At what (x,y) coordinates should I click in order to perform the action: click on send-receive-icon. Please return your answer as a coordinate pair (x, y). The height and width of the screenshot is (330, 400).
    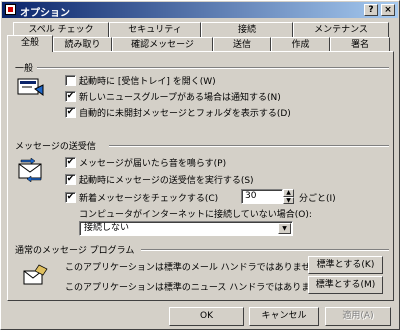
    Looking at the image, I should click on (30, 170).